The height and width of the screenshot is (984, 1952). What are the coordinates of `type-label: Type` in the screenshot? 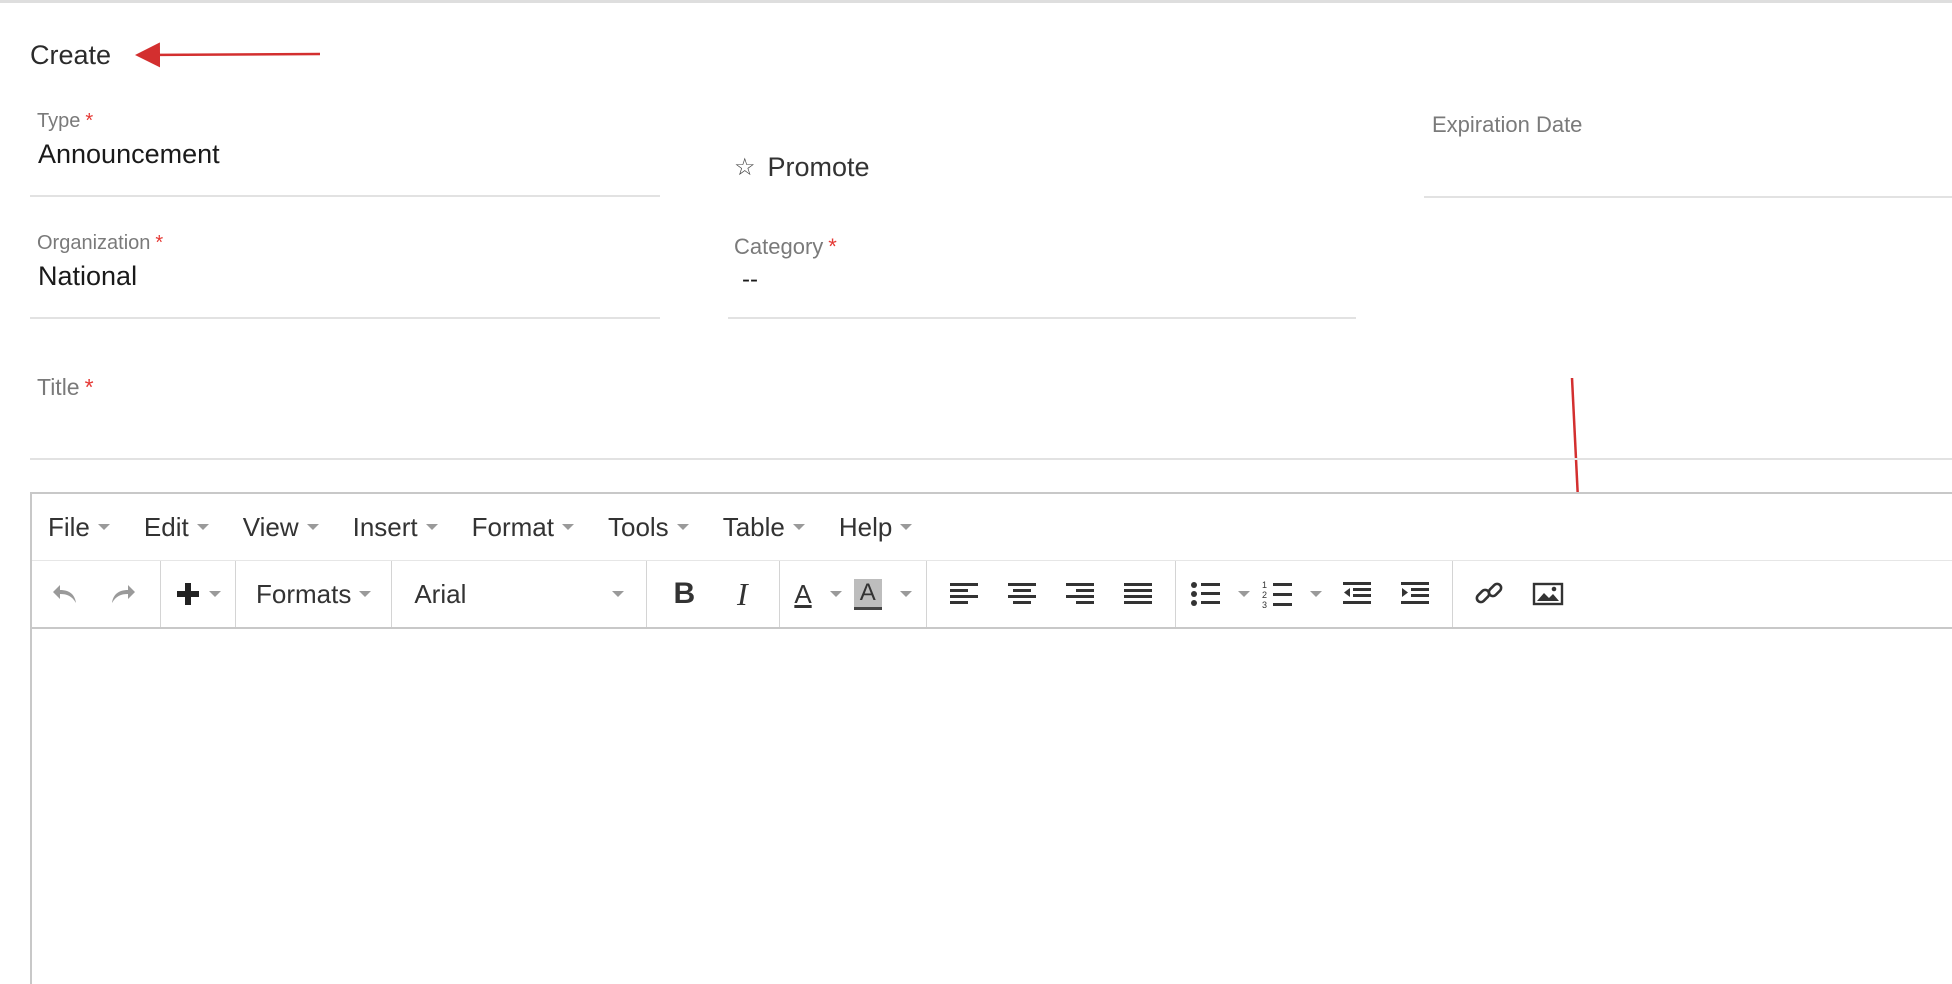 It's located at (59, 121).